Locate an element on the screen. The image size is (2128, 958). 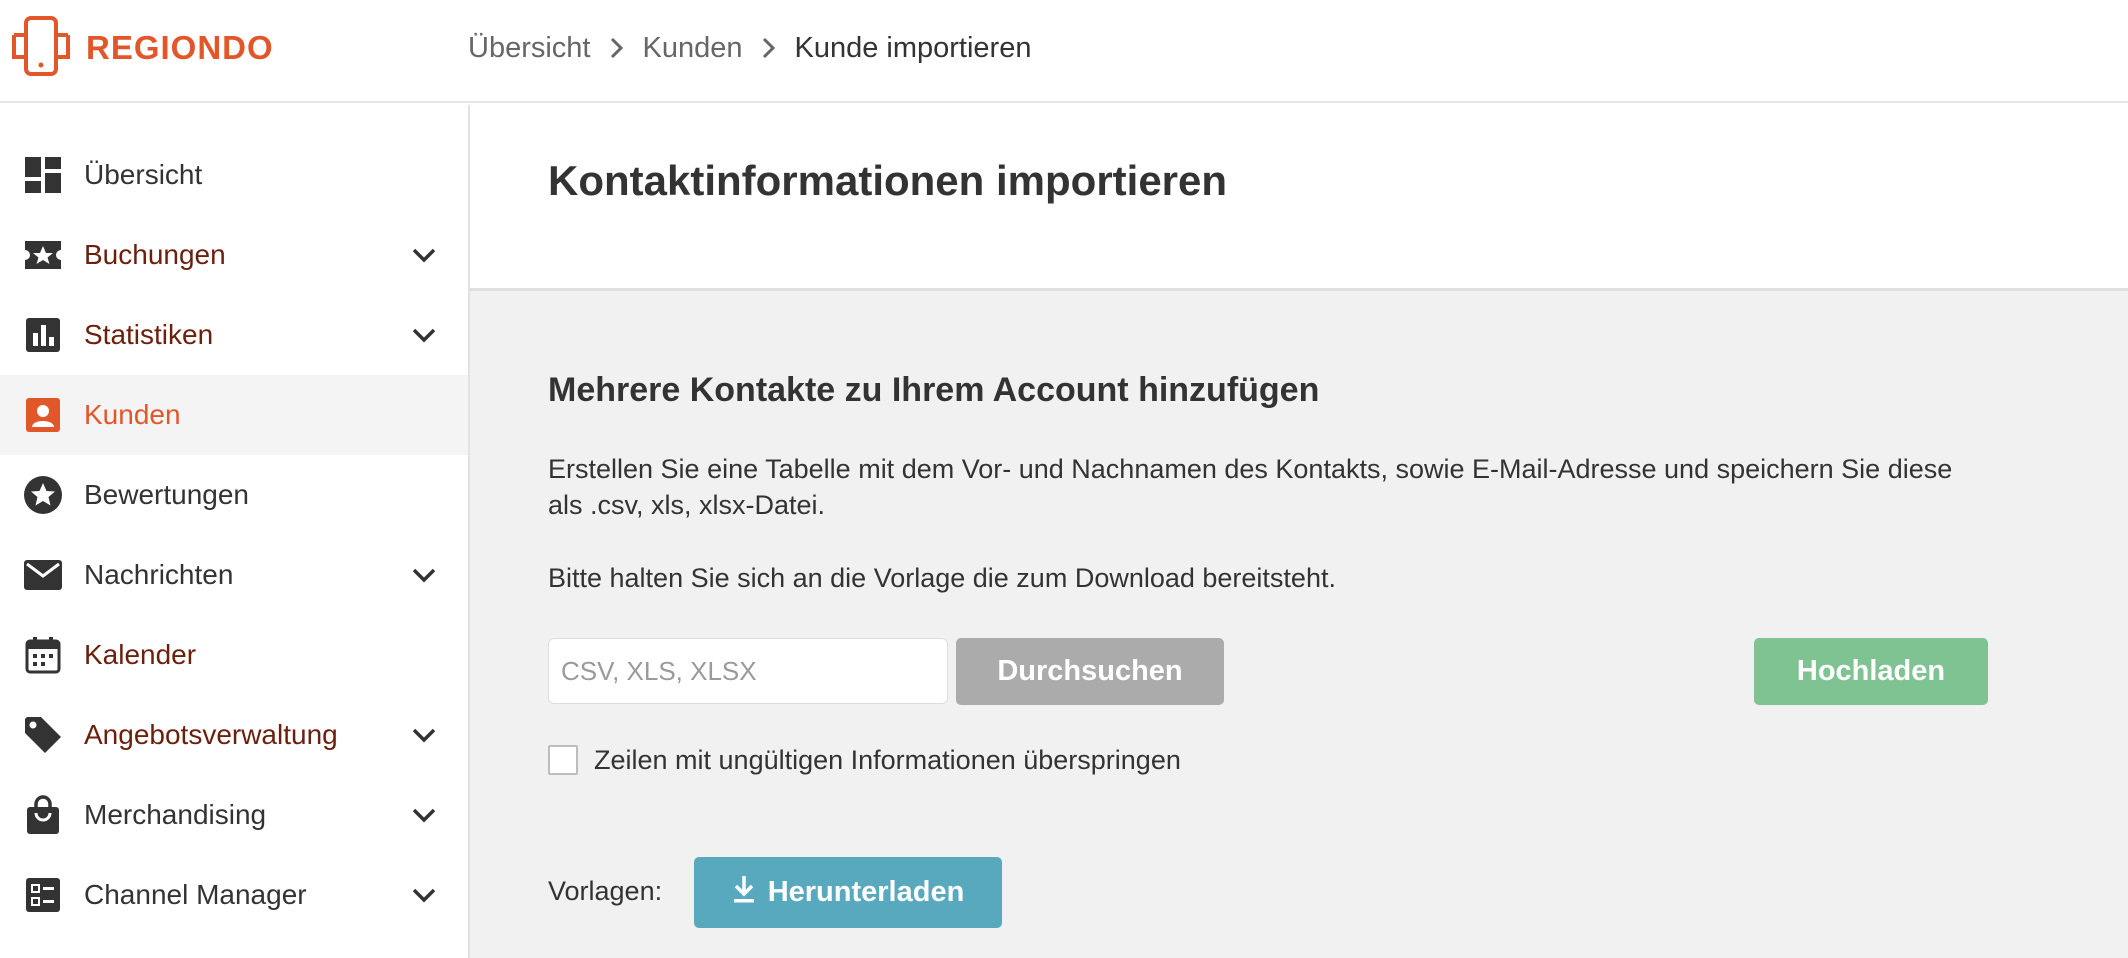
upload-button: Hochladen is located at coordinates (1871, 671).